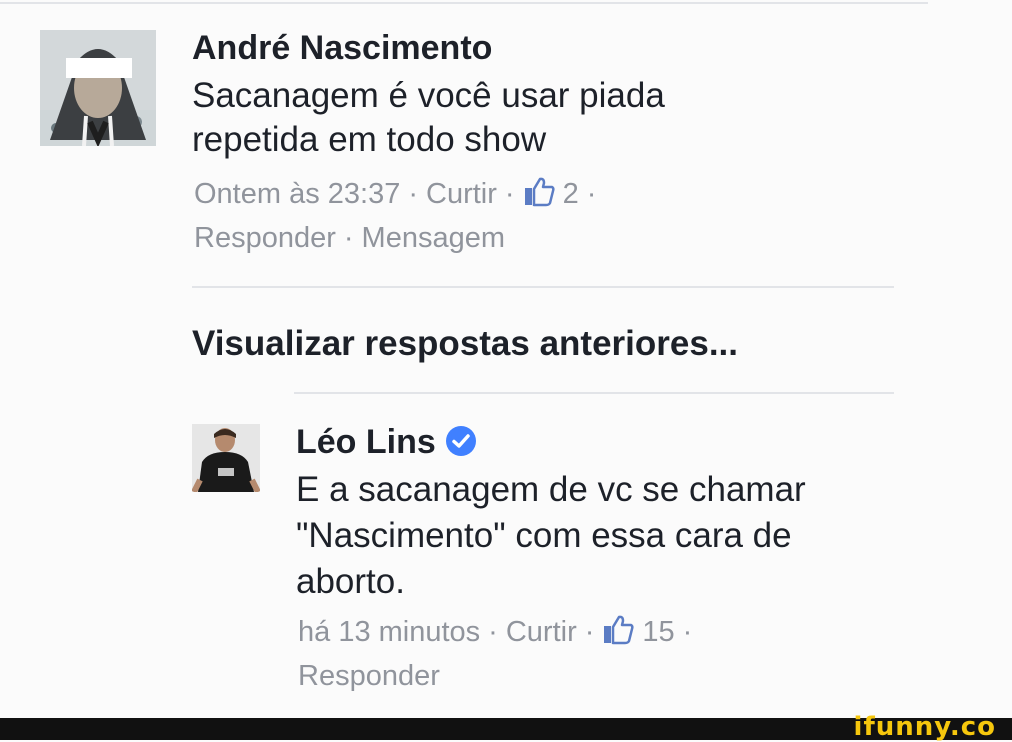 This screenshot has height=742, width=1012. I want to click on comment-meta: Ontem às 23:37 · Curtir · 2 ·, so click(399, 194).